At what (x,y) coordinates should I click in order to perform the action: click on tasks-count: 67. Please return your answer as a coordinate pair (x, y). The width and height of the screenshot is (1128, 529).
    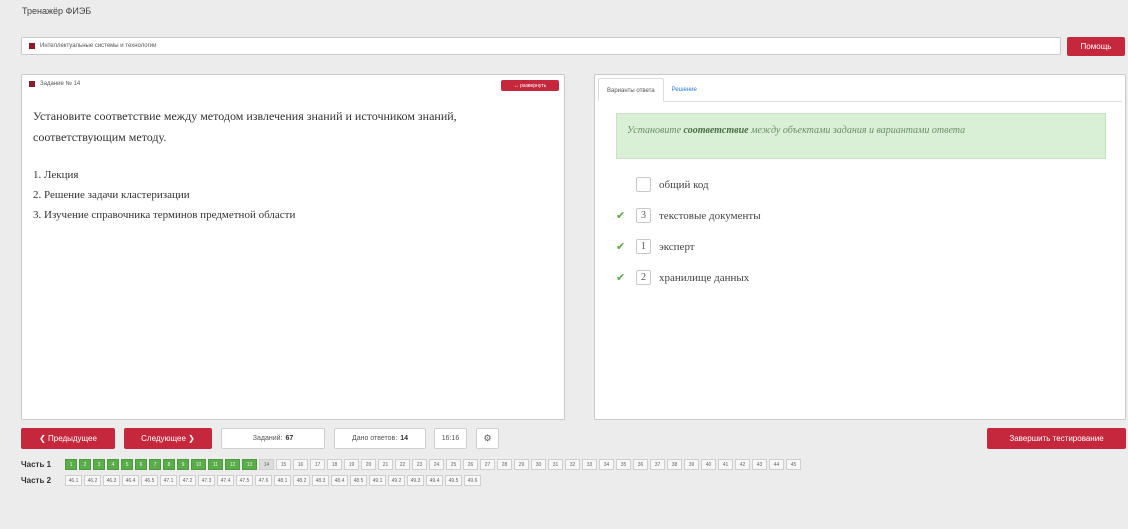
    Looking at the image, I should click on (289, 438).